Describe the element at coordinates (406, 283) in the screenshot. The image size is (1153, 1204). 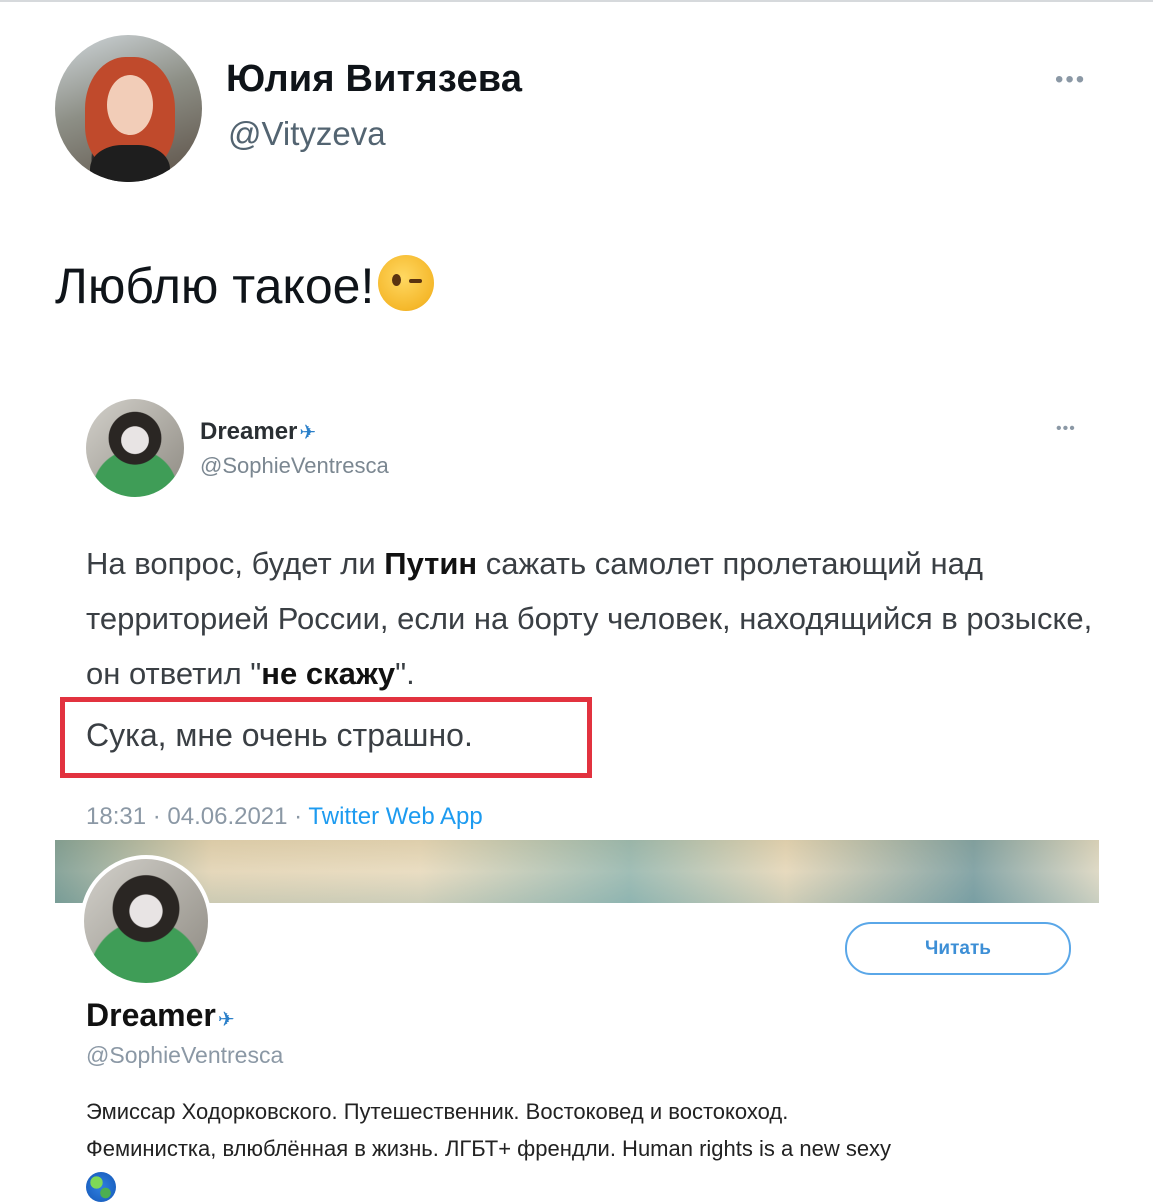
I see `winking-face-icon` at that location.